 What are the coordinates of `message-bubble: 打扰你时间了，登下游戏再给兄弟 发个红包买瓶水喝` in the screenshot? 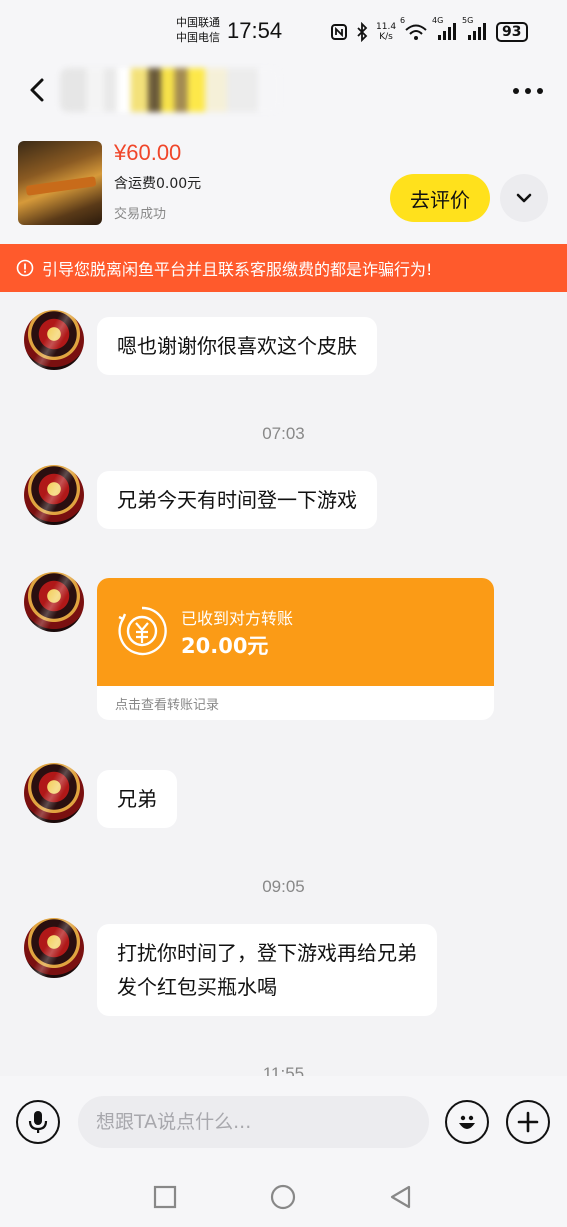 It's located at (267, 970).